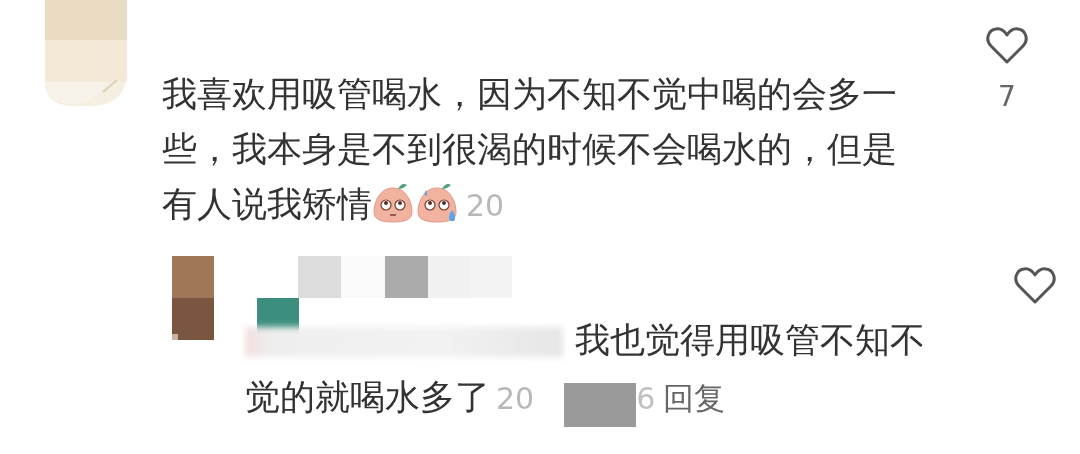  Describe the element at coordinates (437, 203) in the screenshot. I see `sweat-emoji-icon` at that location.